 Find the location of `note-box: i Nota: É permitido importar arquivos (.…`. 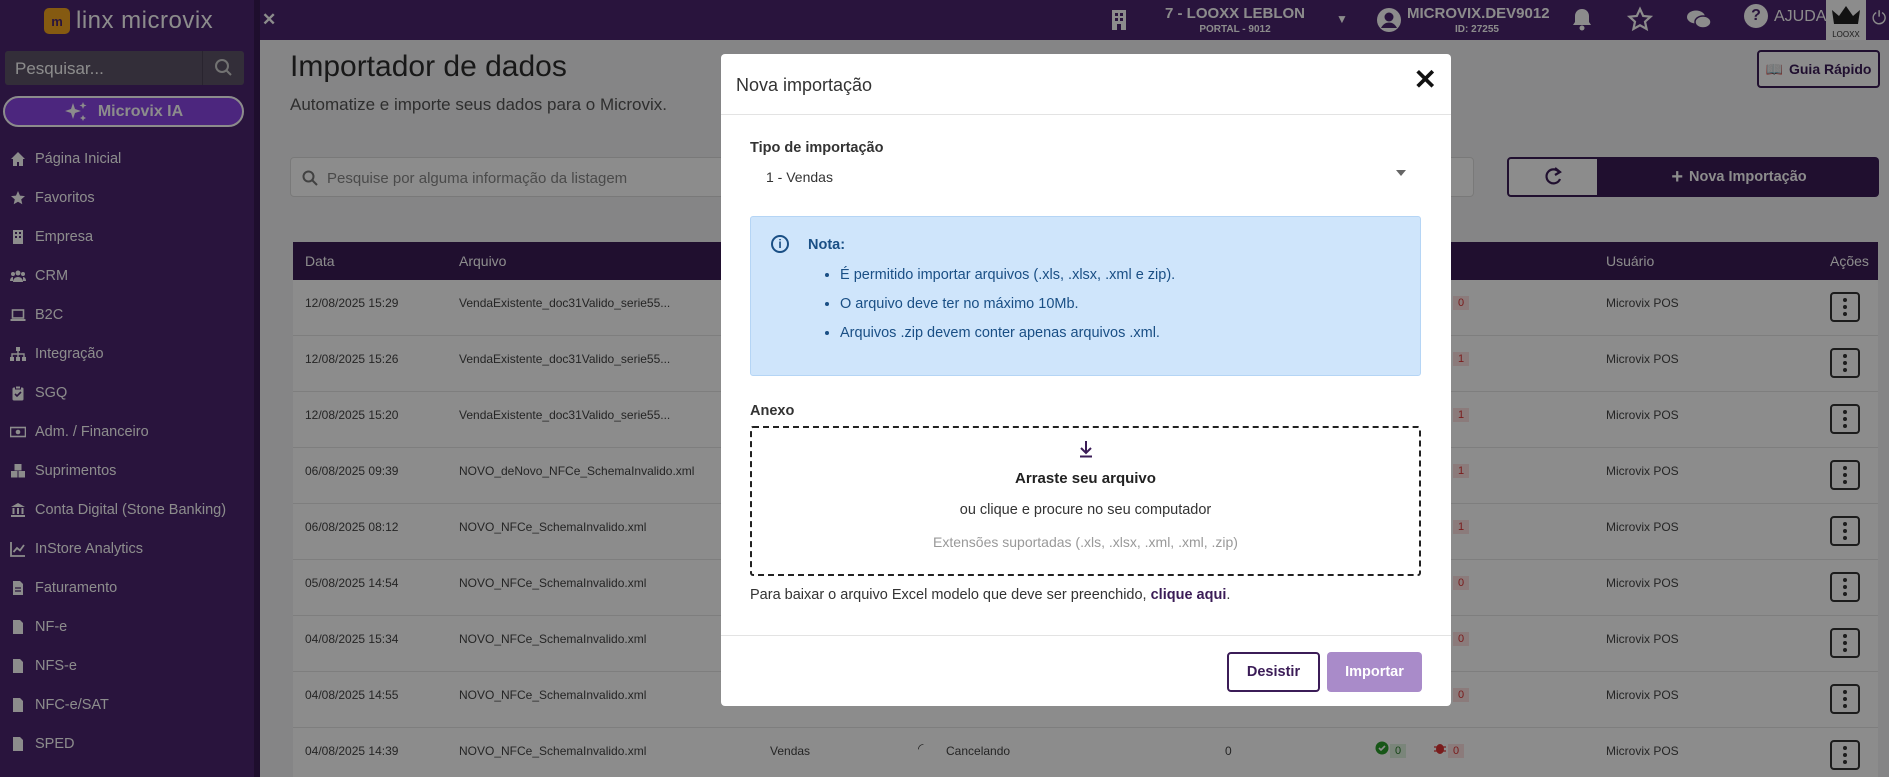

note-box: i Nota: É permitido importar arquivos (.… is located at coordinates (1085, 296).